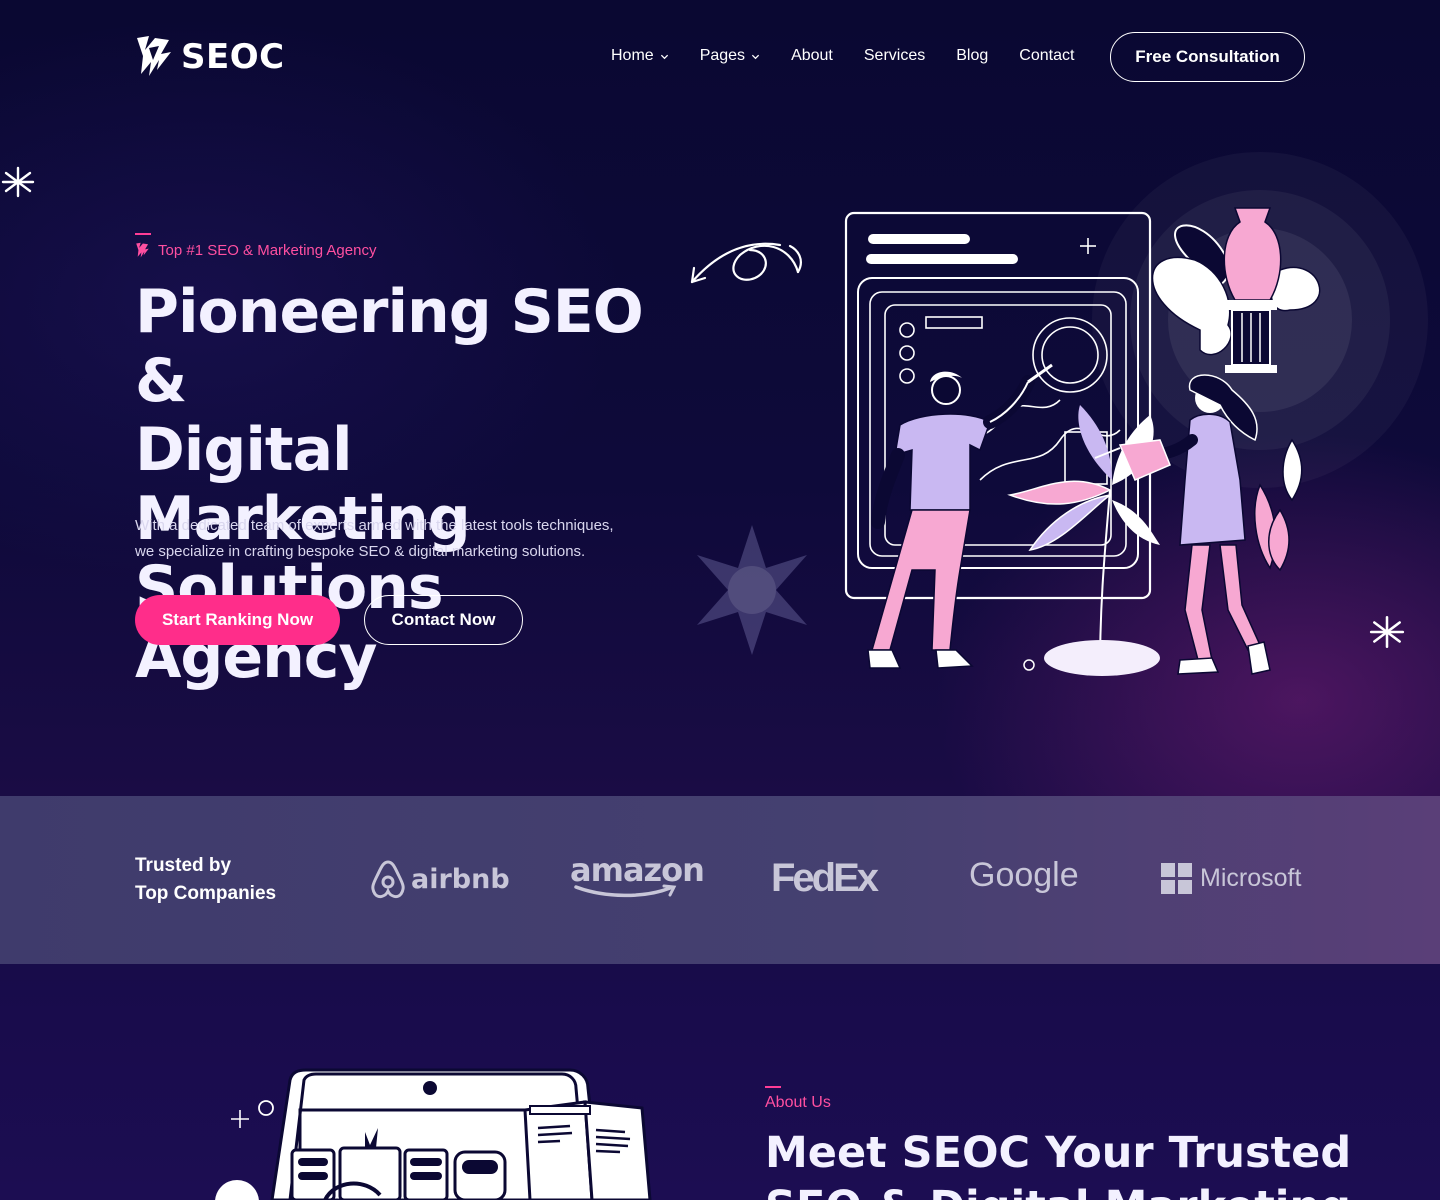 The height and width of the screenshot is (1200, 1440). Describe the element at coordinates (142, 250) in the screenshot. I see `logo-mini-icon` at that location.